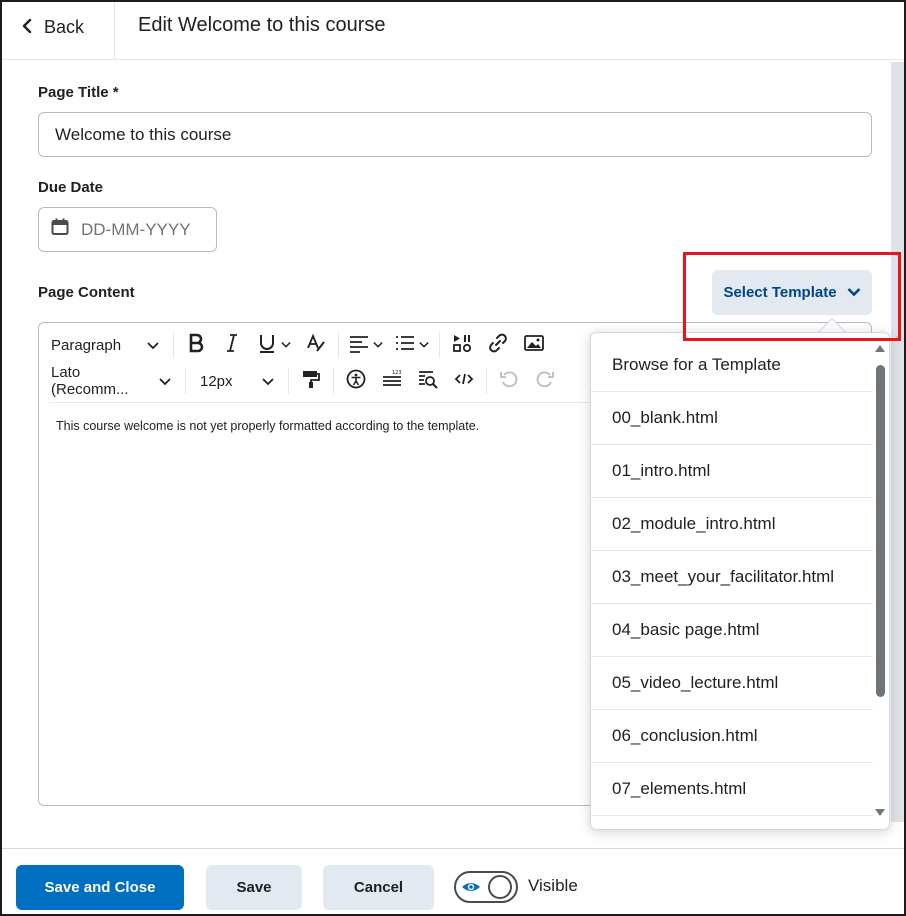  Describe the element at coordinates (880, 812) in the screenshot. I see `scroll-down-arrow-icon` at that location.